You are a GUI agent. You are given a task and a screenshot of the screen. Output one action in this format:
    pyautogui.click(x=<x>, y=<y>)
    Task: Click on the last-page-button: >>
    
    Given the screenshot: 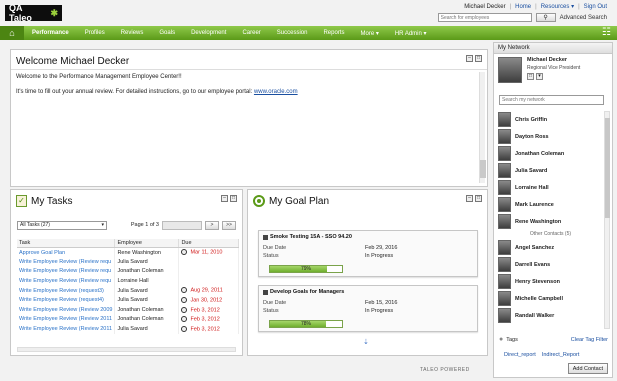 What is the action you would take?
    pyautogui.click(x=229, y=225)
    